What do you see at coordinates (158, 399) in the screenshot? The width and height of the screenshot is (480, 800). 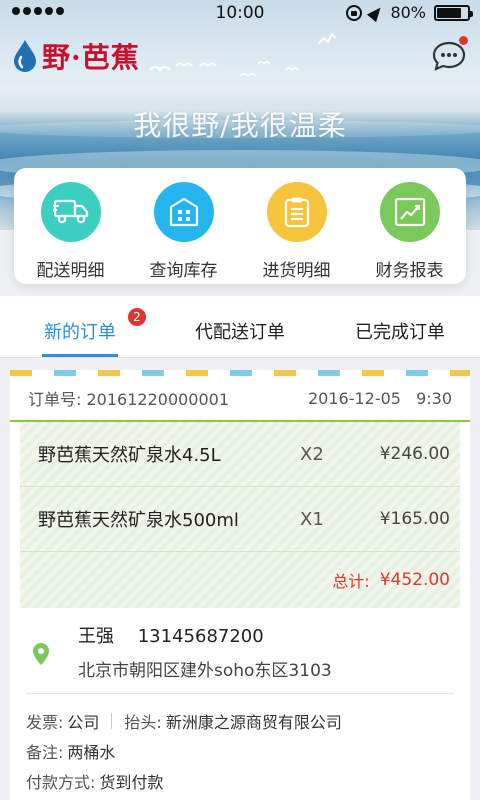 I see `order-number: 20161220000001` at bounding box center [158, 399].